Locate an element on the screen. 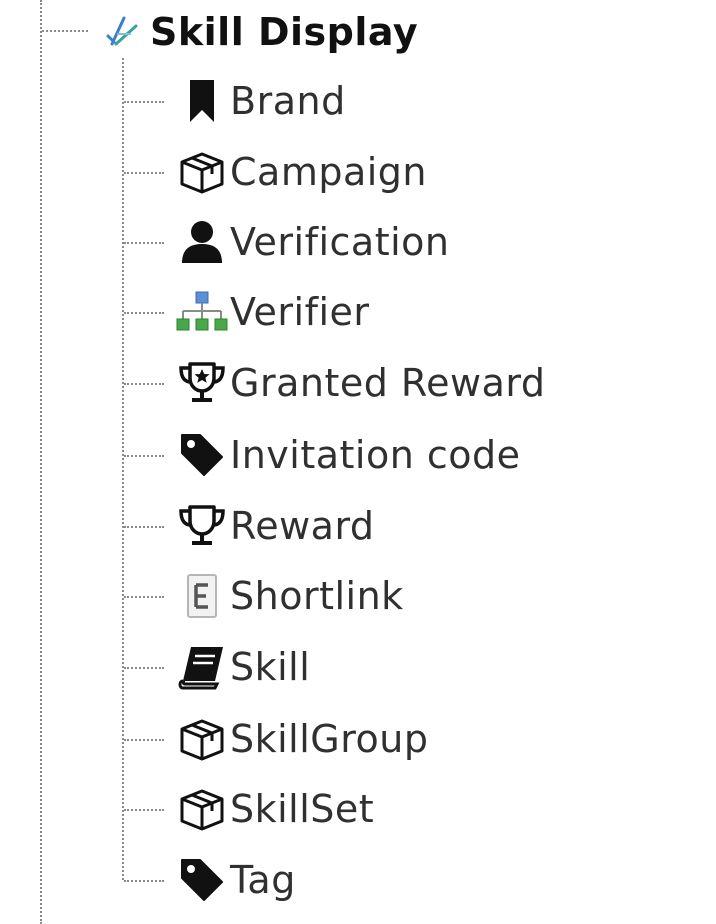 This screenshot has width=716, height=924. tree-node-label: Brand is located at coordinates (288, 101).